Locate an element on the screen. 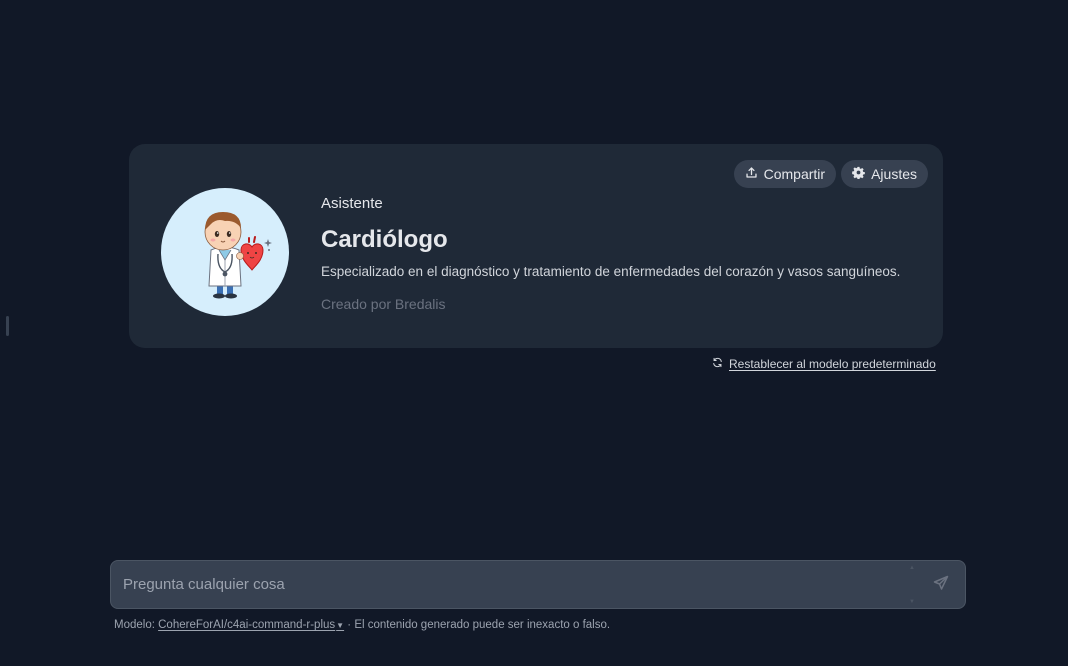 This screenshot has width=1068, height=666. model-name: CohereForAI/c4ai-command-r-plus is located at coordinates (247, 625).